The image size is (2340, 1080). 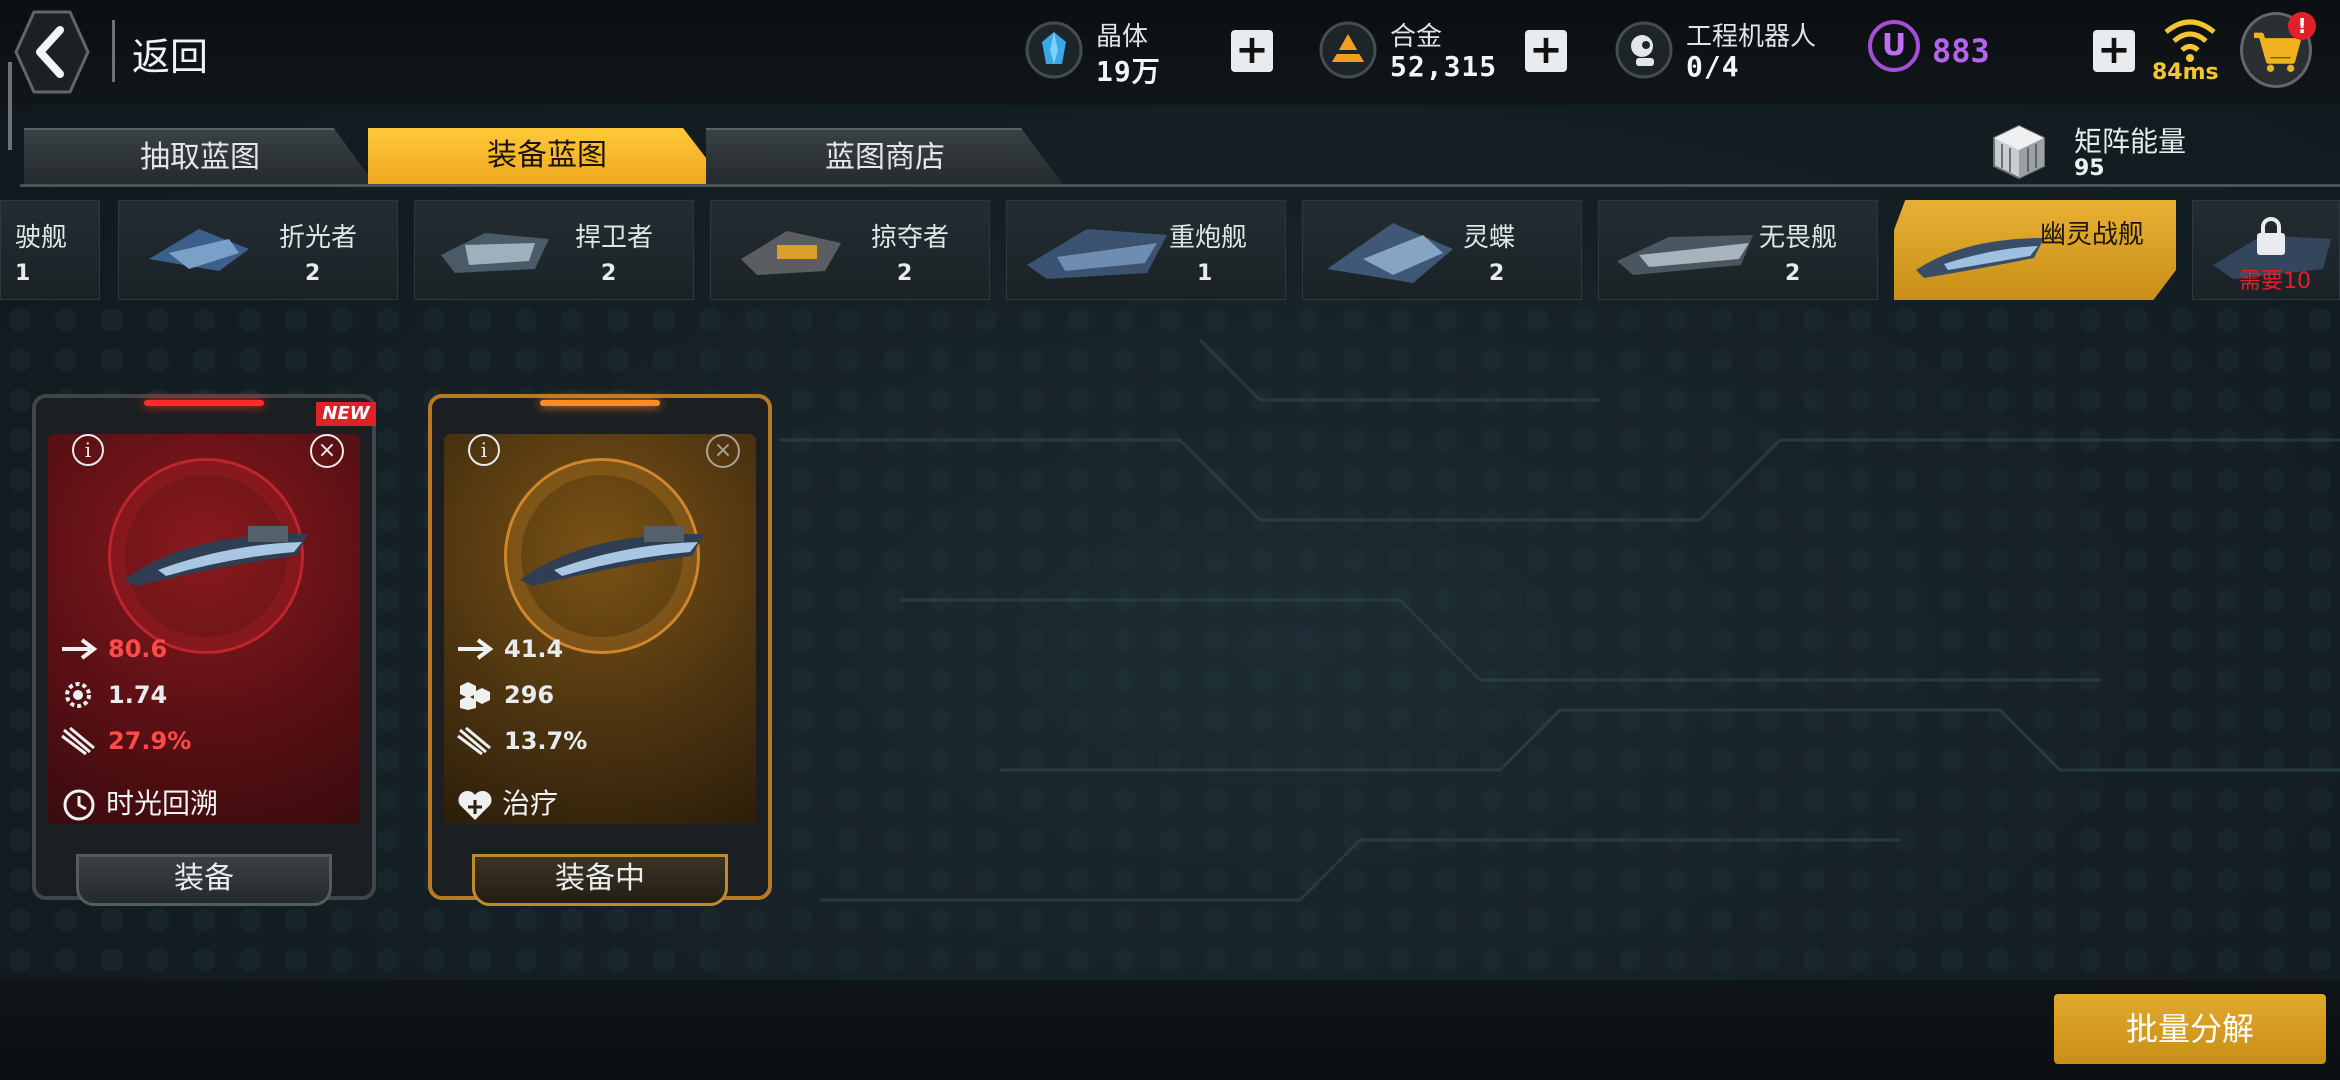 I want to click on time-rewind-icon, so click(x=79, y=805).